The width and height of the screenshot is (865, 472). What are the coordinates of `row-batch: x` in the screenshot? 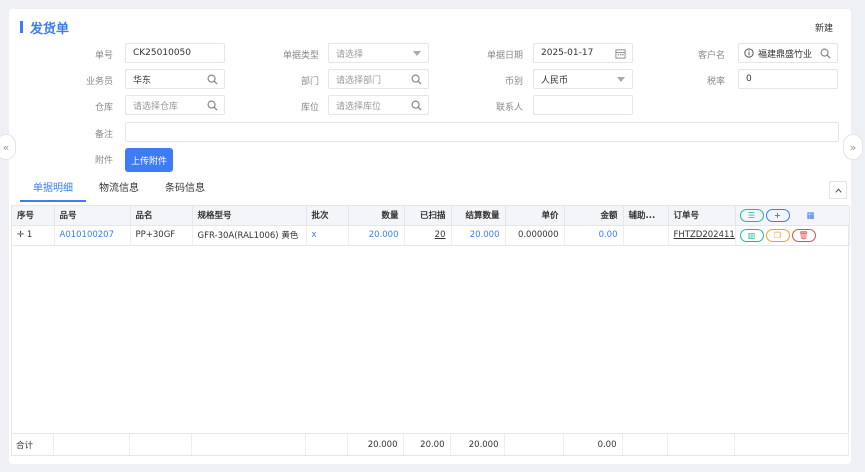 It's located at (327, 235).